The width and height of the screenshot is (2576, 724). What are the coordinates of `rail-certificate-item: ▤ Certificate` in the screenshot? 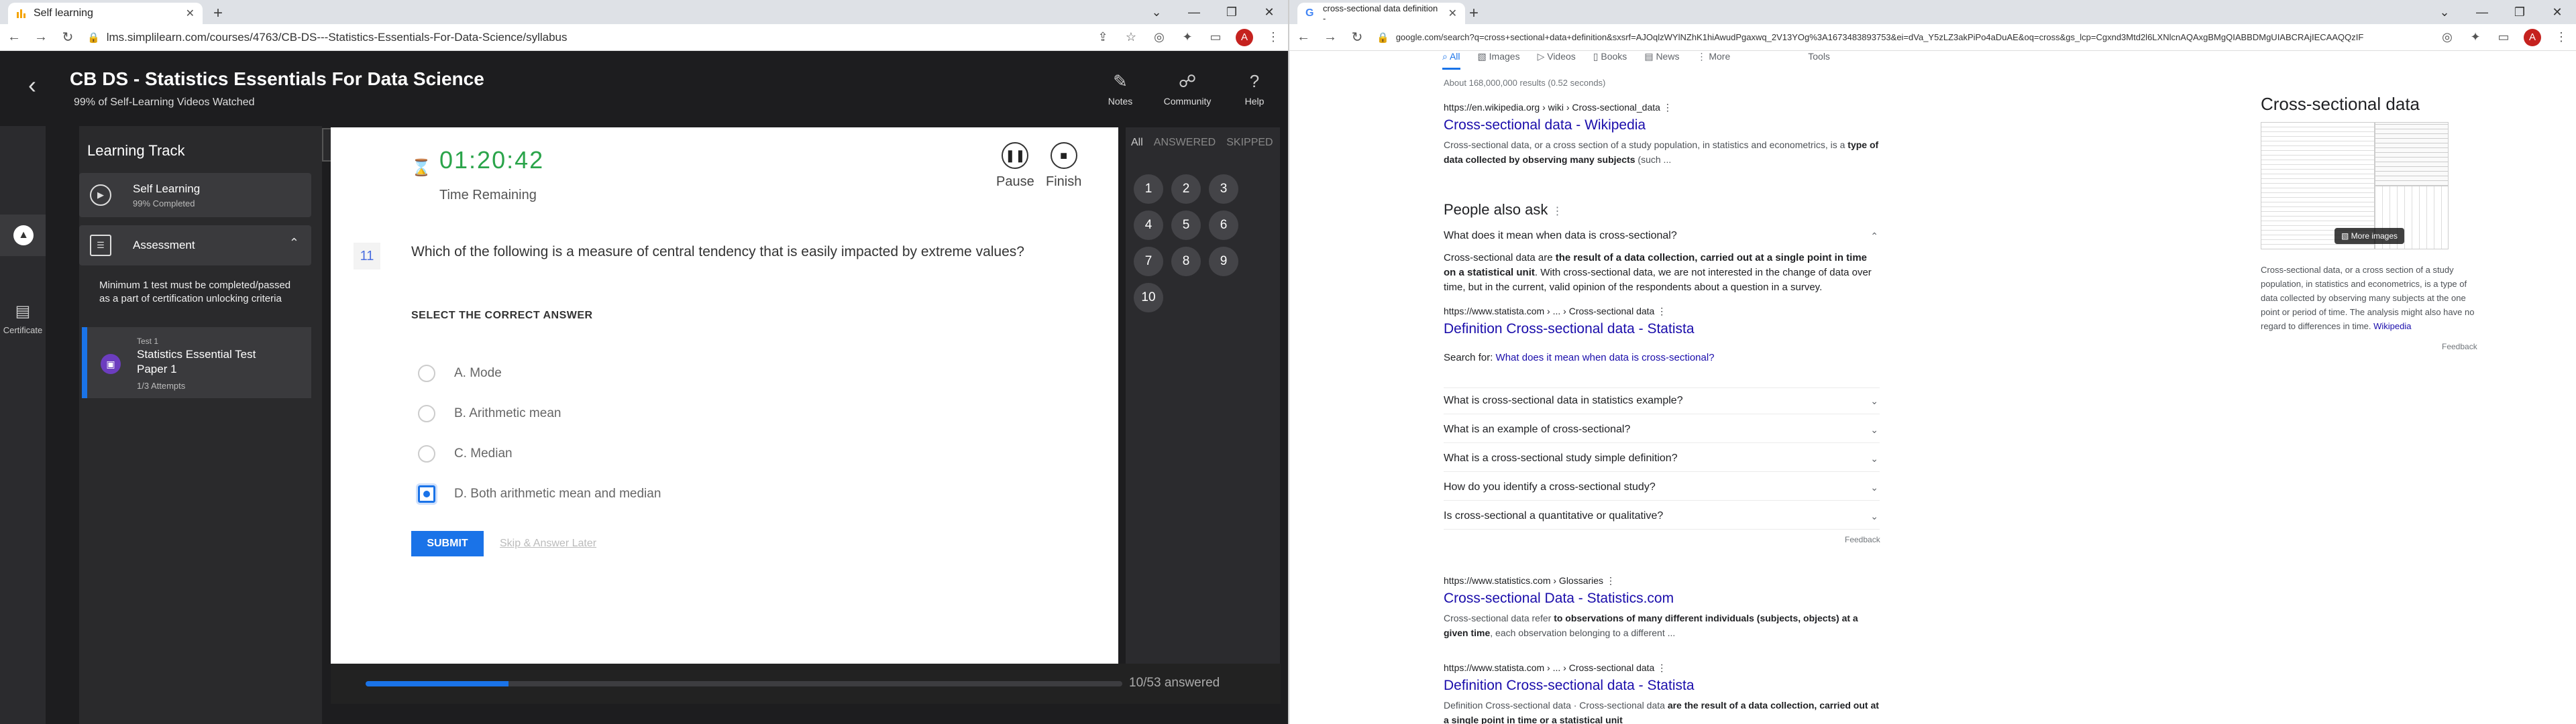 It's located at (23, 318).